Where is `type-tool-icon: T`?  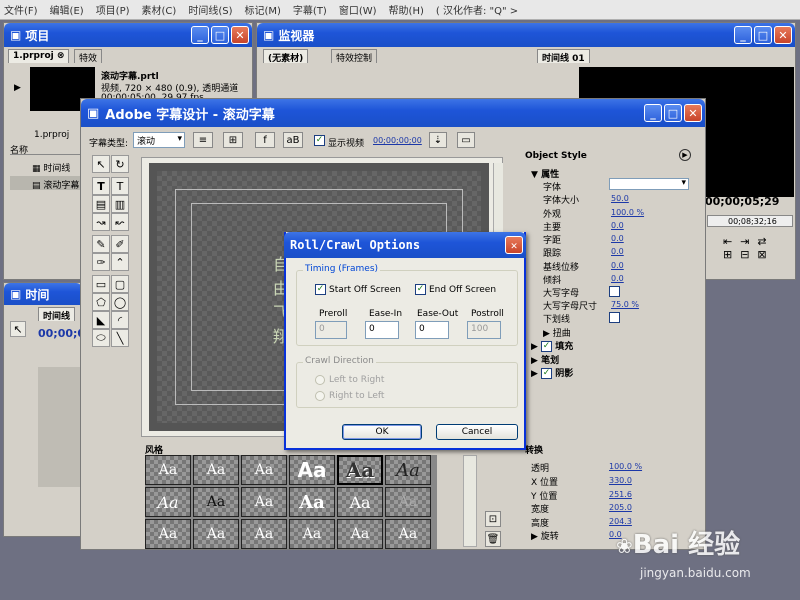
type-tool-icon: T is located at coordinates (101, 186).